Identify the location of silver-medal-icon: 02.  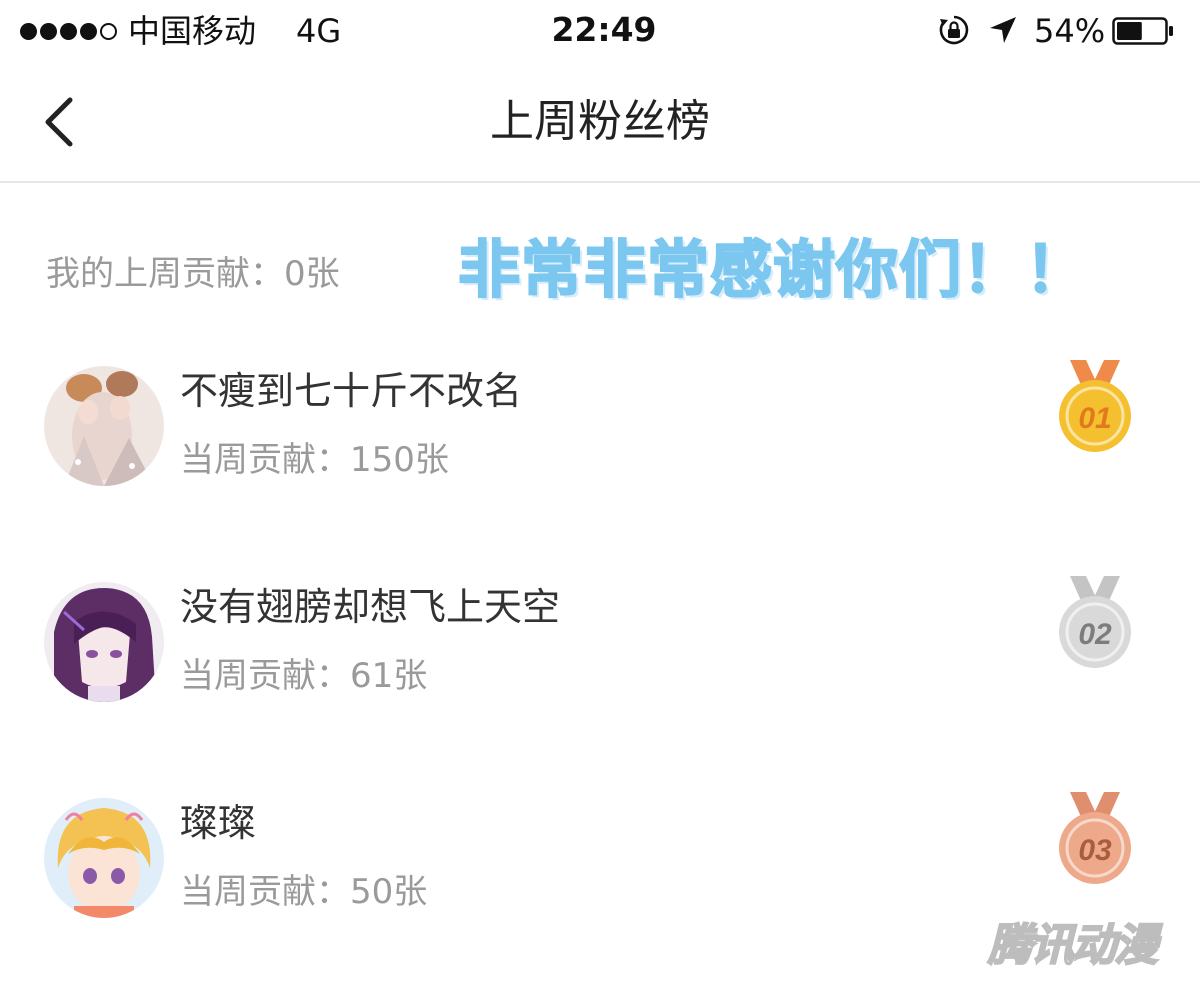
(1095, 622).